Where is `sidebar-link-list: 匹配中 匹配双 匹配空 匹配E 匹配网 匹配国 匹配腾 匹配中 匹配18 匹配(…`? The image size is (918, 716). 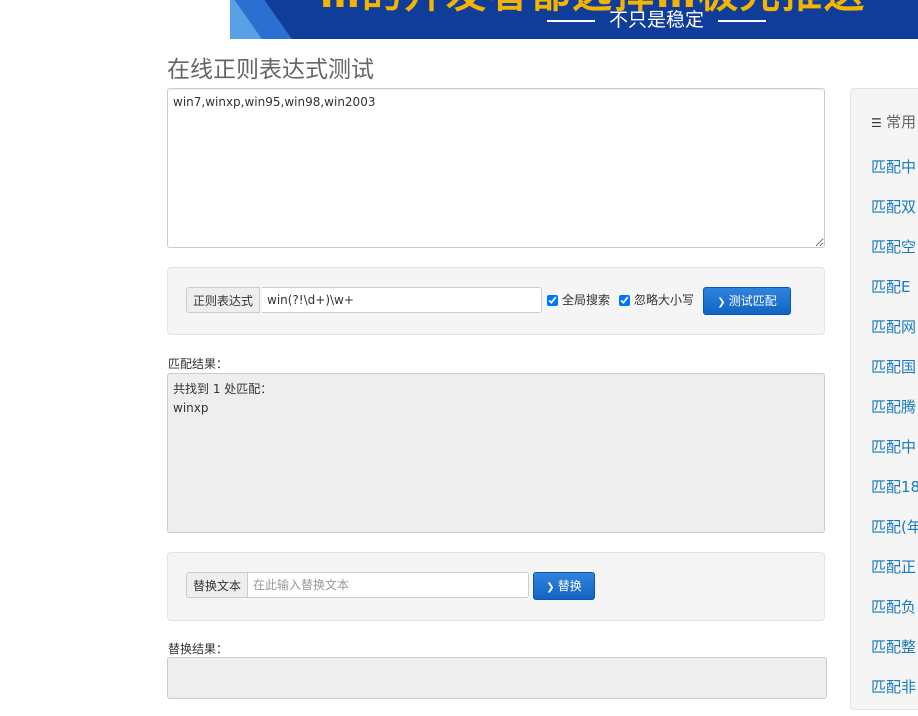 sidebar-link-list: 匹配中 匹配双 匹配空 匹配E 匹配网 匹配国 匹配腾 匹配中 匹配18 匹配(… is located at coordinates (894, 436).